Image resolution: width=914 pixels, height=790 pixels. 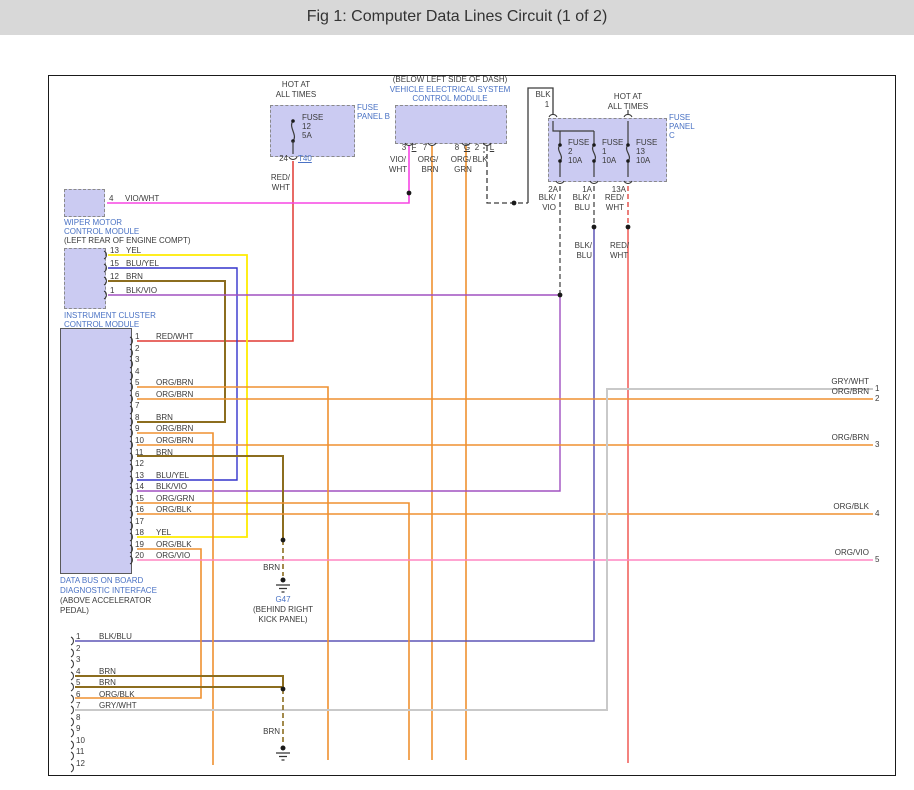 What do you see at coordinates (570, 151) in the screenshot?
I see `fpc-fuse-num-2: 2` at bounding box center [570, 151].